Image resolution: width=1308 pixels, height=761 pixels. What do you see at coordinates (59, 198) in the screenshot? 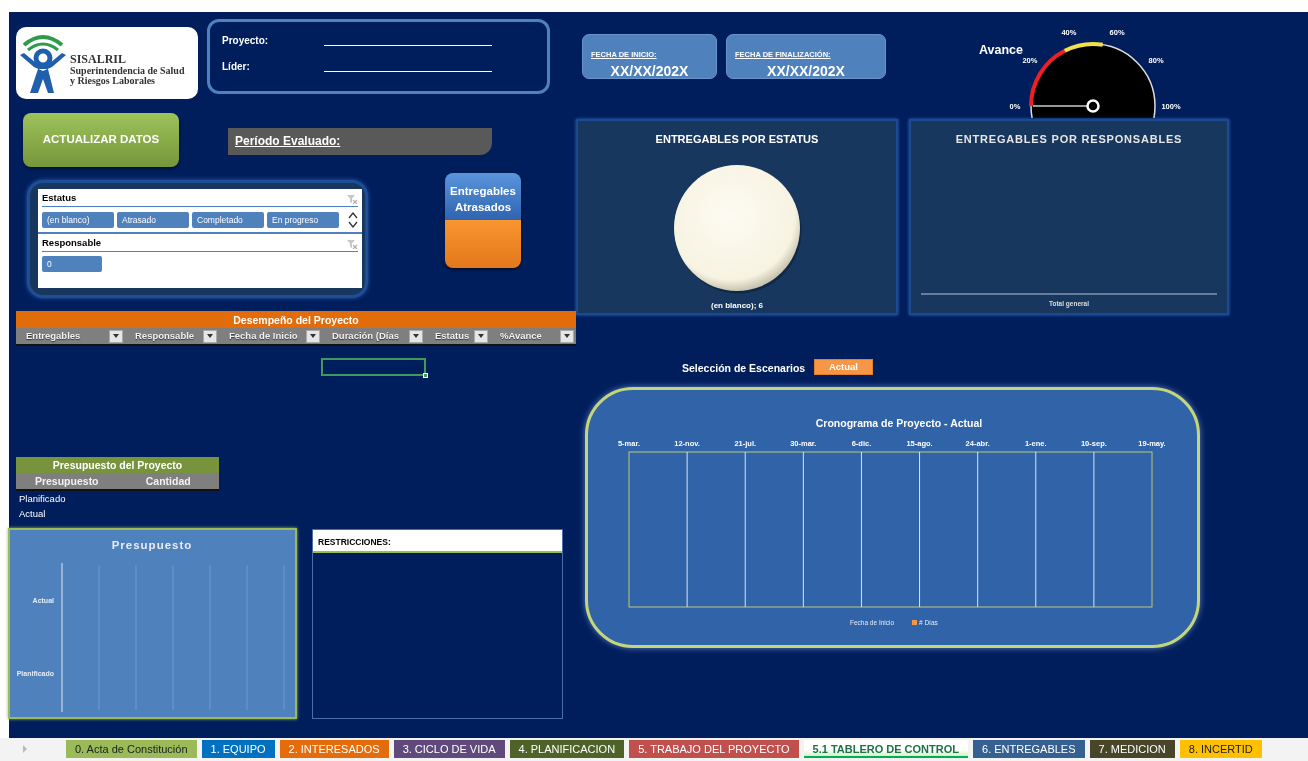
I see `slicer-title: Estatus` at bounding box center [59, 198].